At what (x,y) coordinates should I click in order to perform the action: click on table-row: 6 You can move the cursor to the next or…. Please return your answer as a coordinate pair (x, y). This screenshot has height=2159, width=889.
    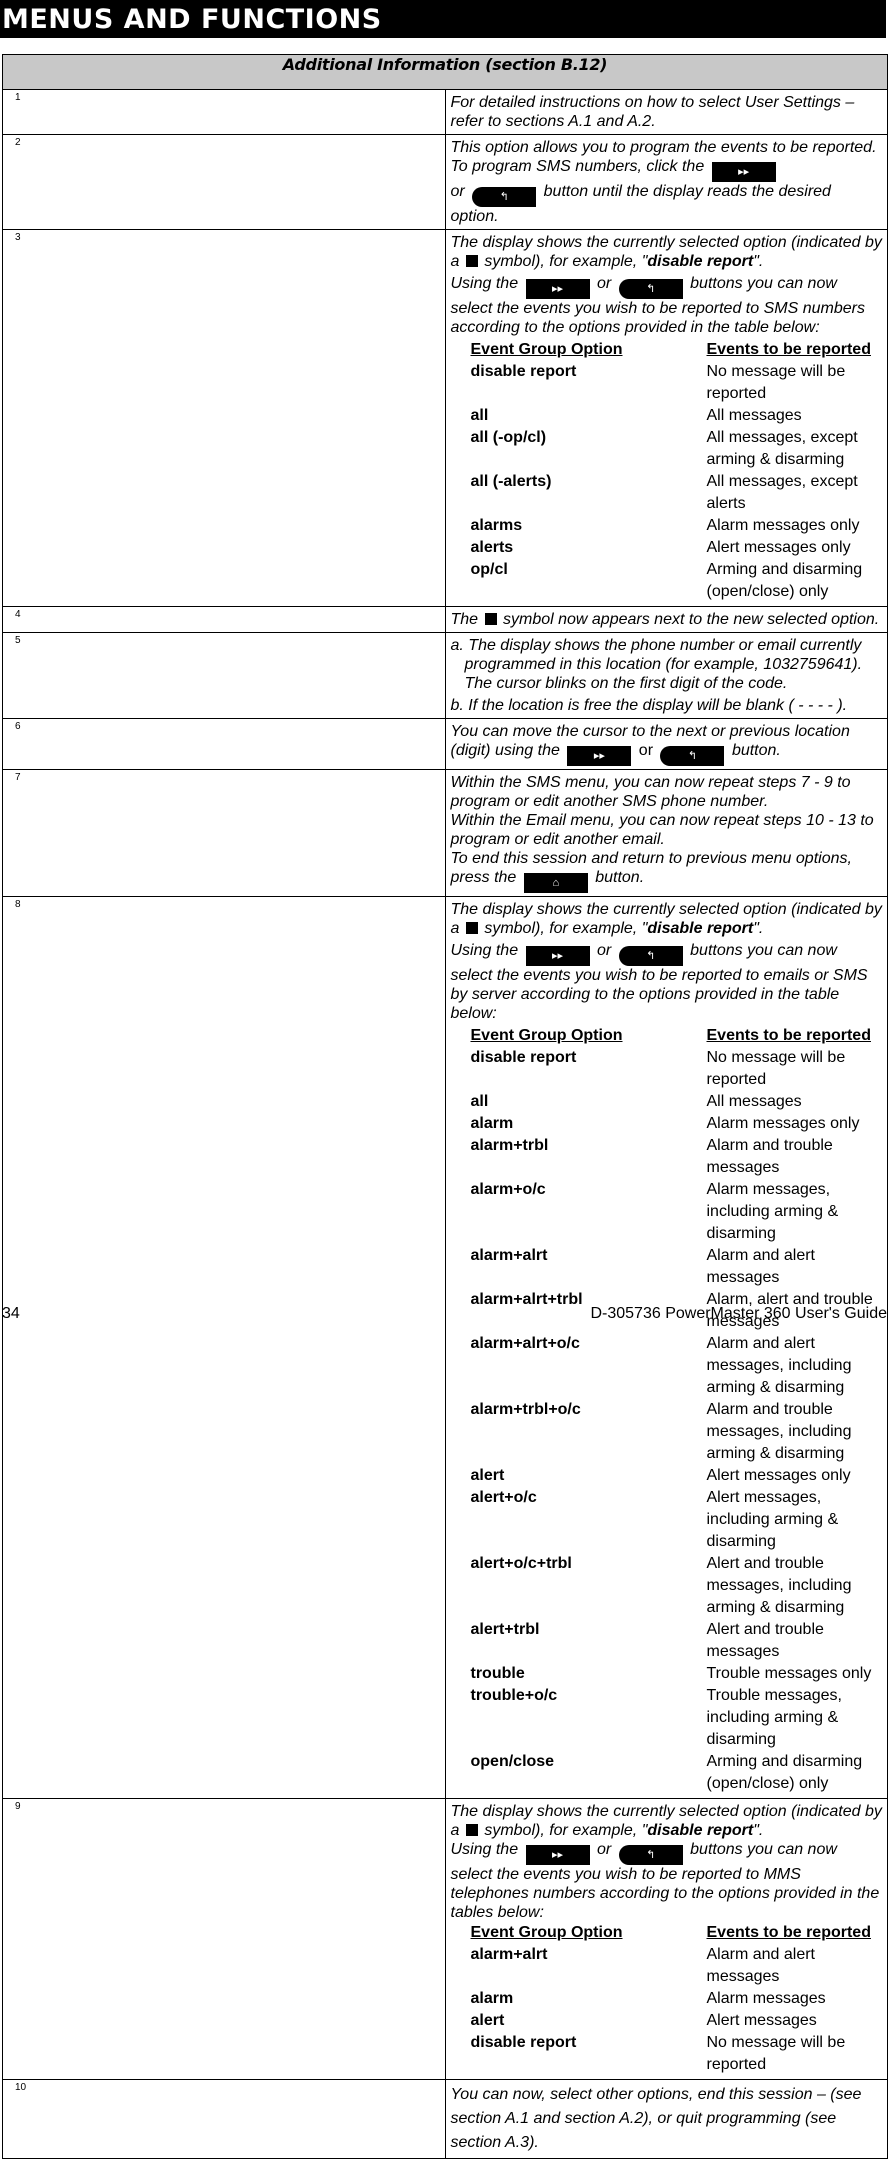
    Looking at the image, I should click on (445, 744).